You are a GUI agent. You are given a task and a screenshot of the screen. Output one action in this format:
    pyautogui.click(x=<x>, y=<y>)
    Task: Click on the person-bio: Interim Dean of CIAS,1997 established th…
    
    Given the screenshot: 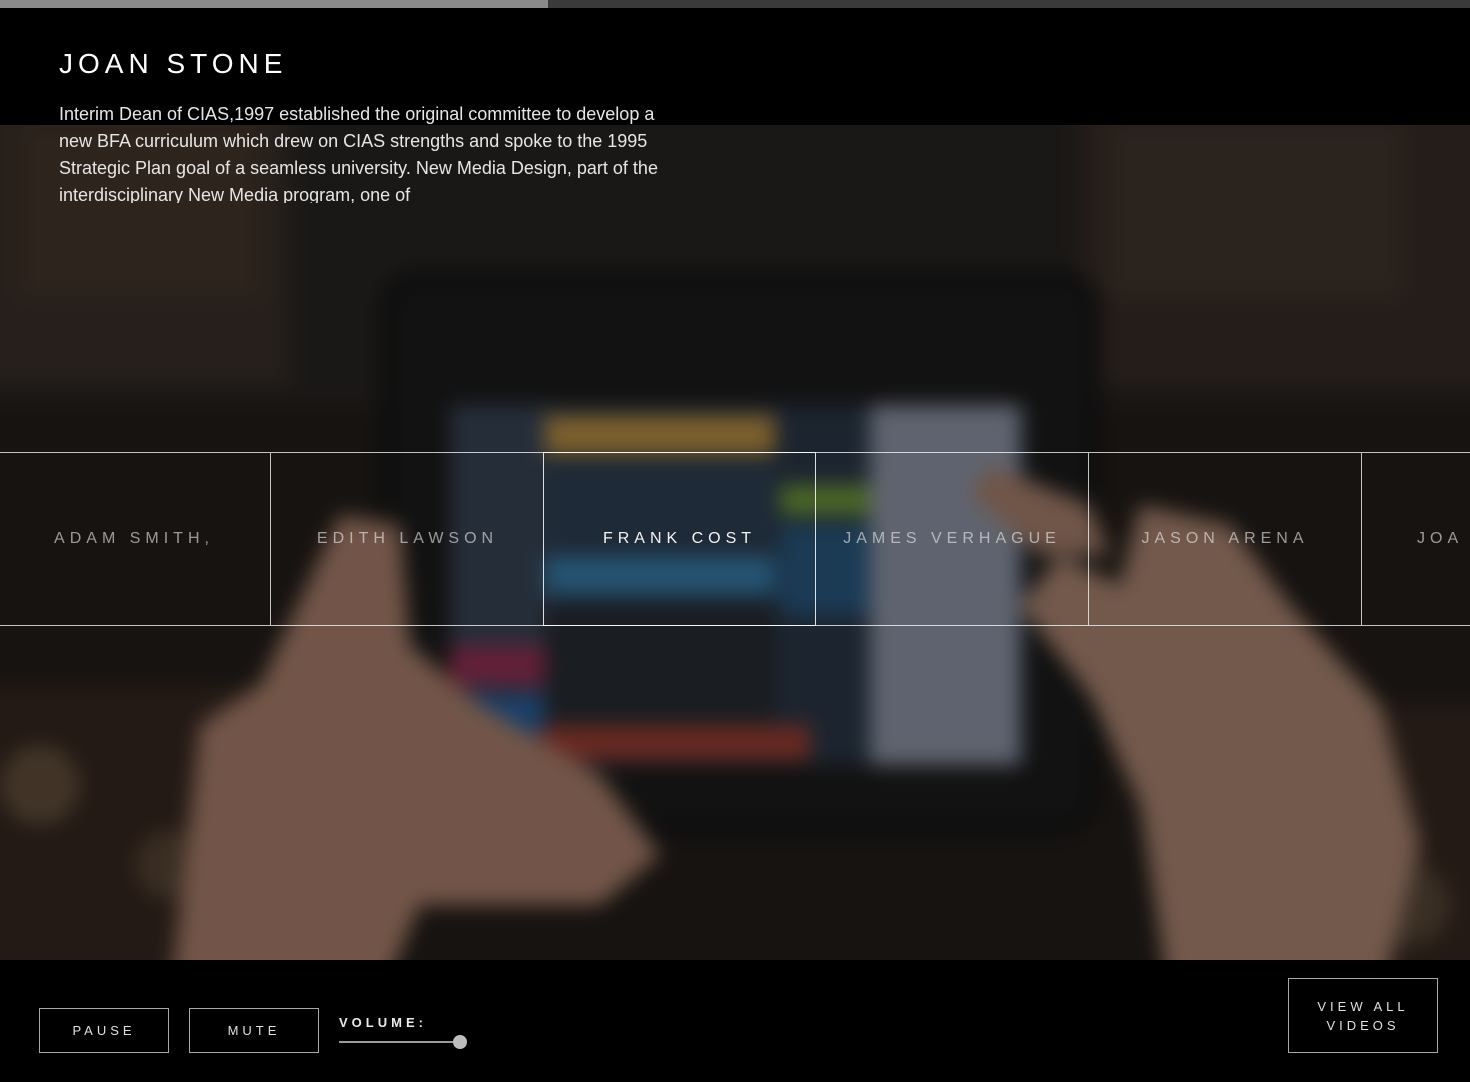 What is the action you would take?
    pyautogui.click(x=358, y=153)
    